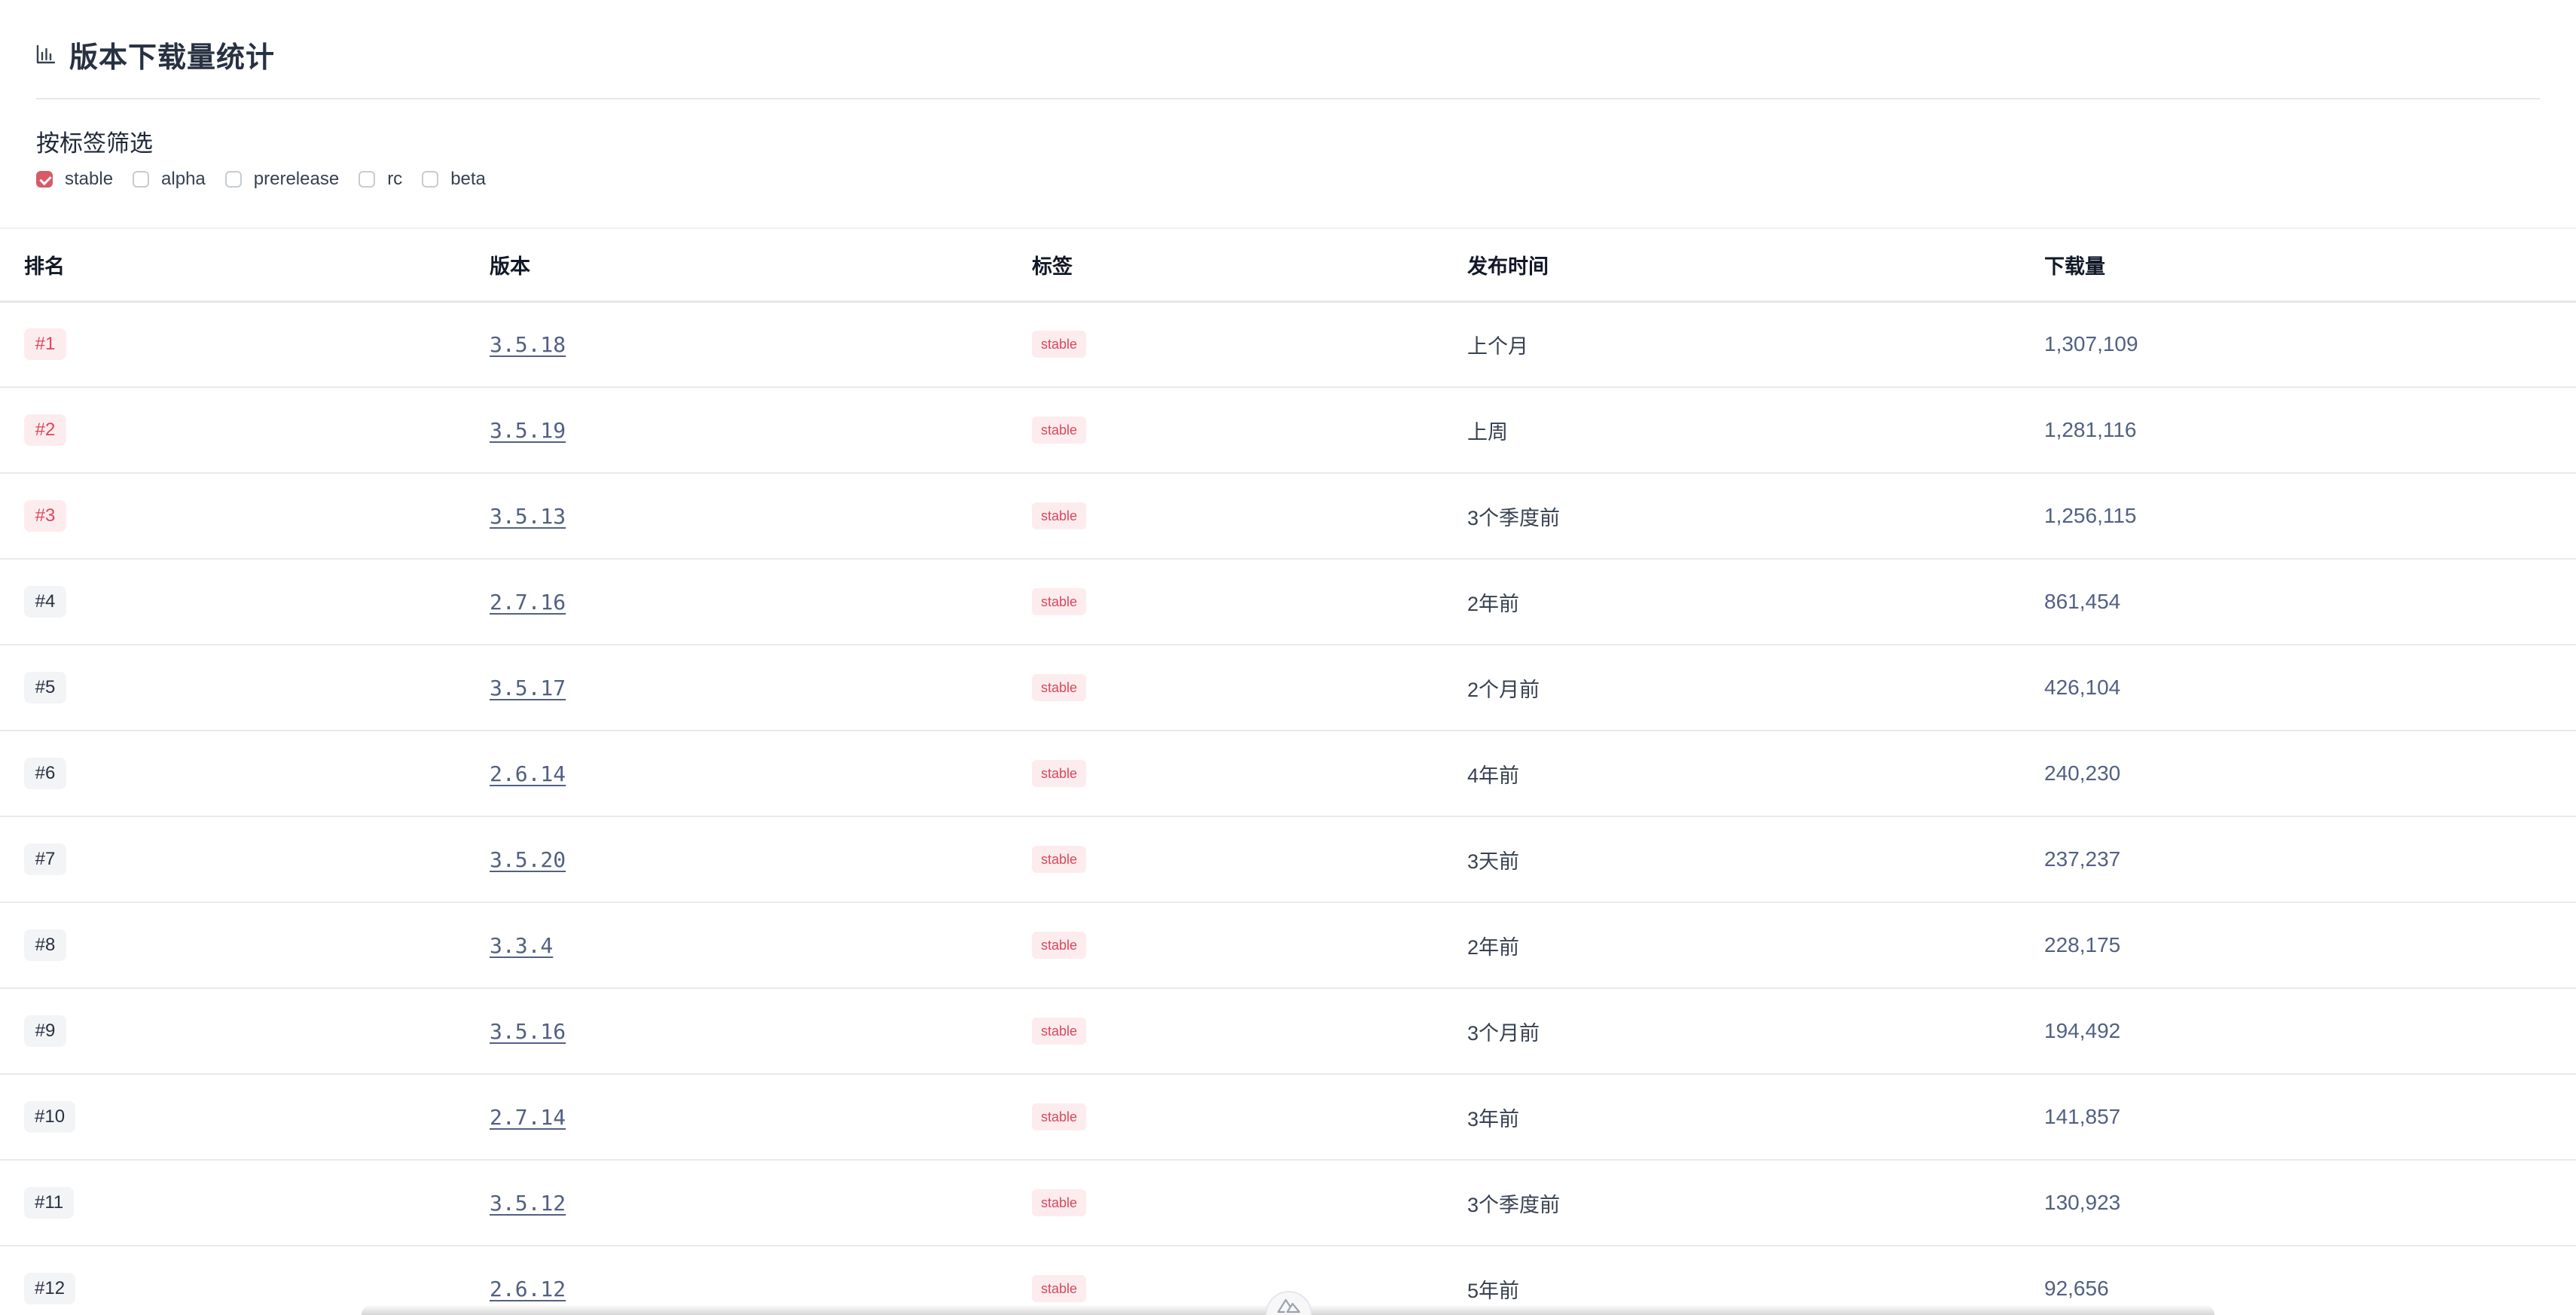  What do you see at coordinates (2083, 1030) in the screenshot?
I see `download-count: 194,492` at bounding box center [2083, 1030].